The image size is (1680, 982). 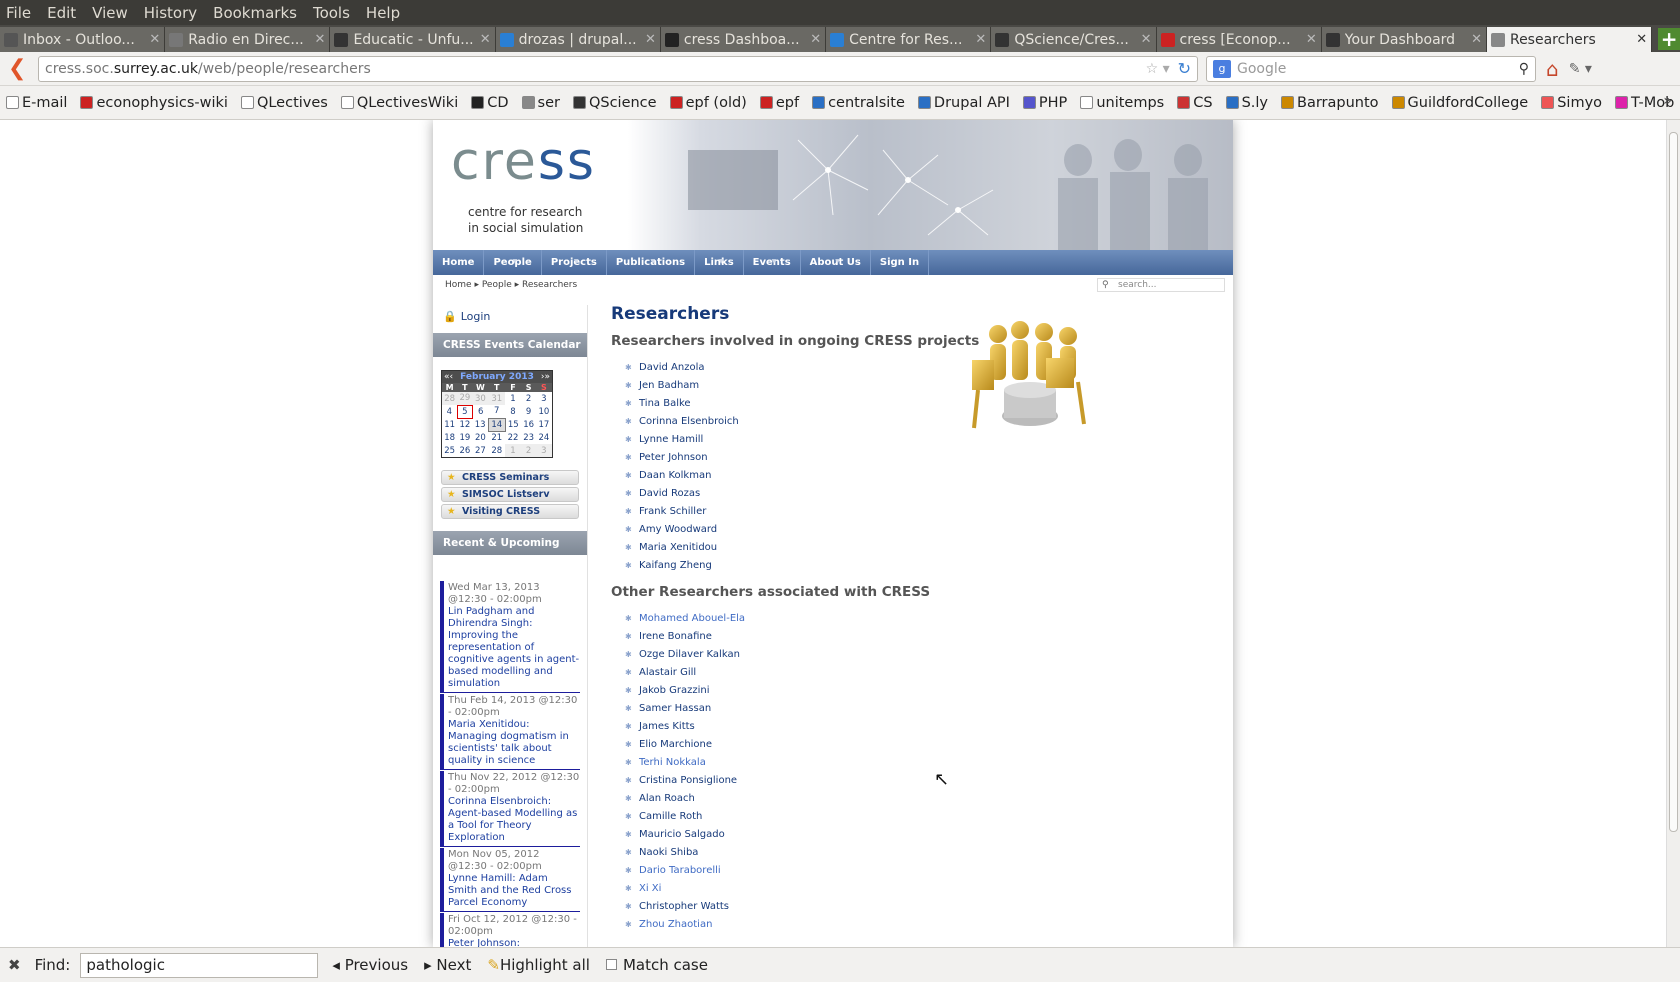 What do you see at coordinates (916, 673) in the screenshot?
I see `researcher-link: Alastair Gill` at bounding box center [916, 673].